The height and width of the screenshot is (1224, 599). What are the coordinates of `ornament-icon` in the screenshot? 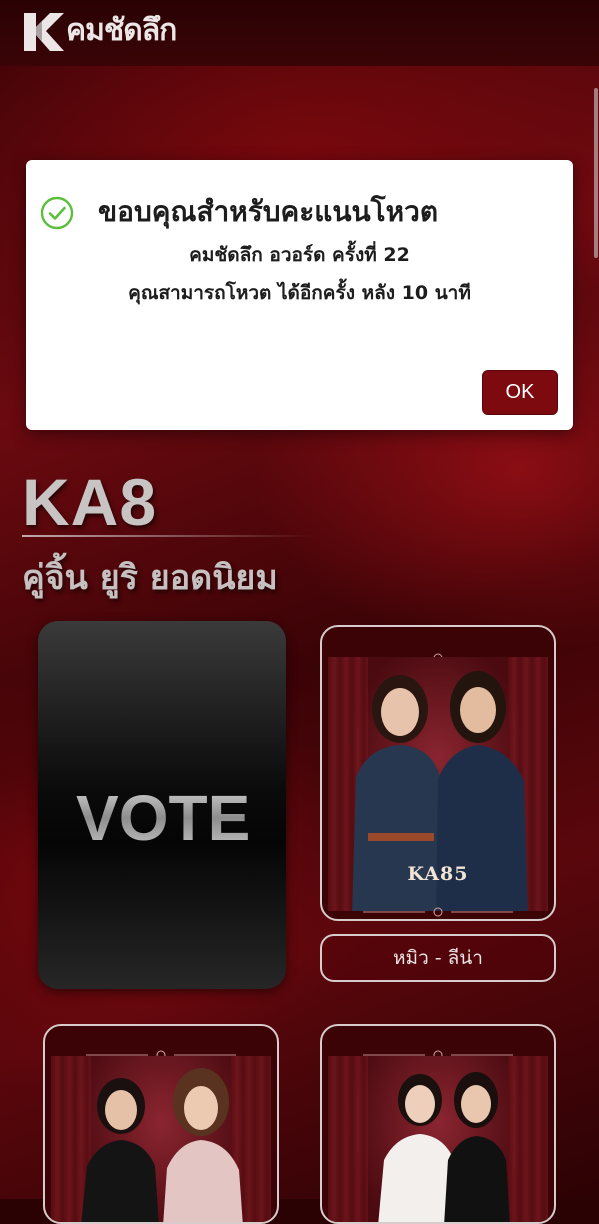 It's located at (438, 912).